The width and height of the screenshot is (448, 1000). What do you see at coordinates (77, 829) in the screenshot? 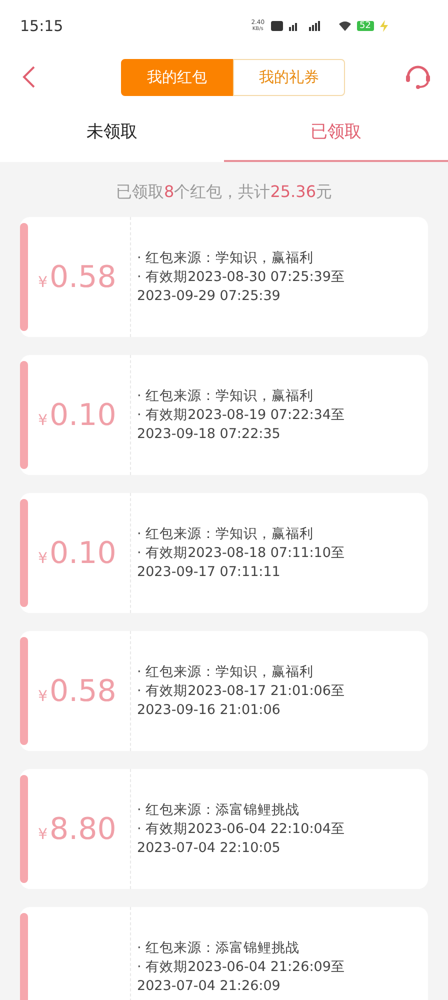
I see `amount: ¥8.80` at bounding box center [77, 829].